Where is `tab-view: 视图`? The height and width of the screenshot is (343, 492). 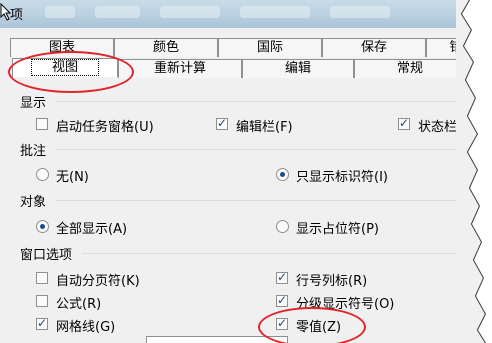 tab-view: 视图 is located at coordinates (65, 67).